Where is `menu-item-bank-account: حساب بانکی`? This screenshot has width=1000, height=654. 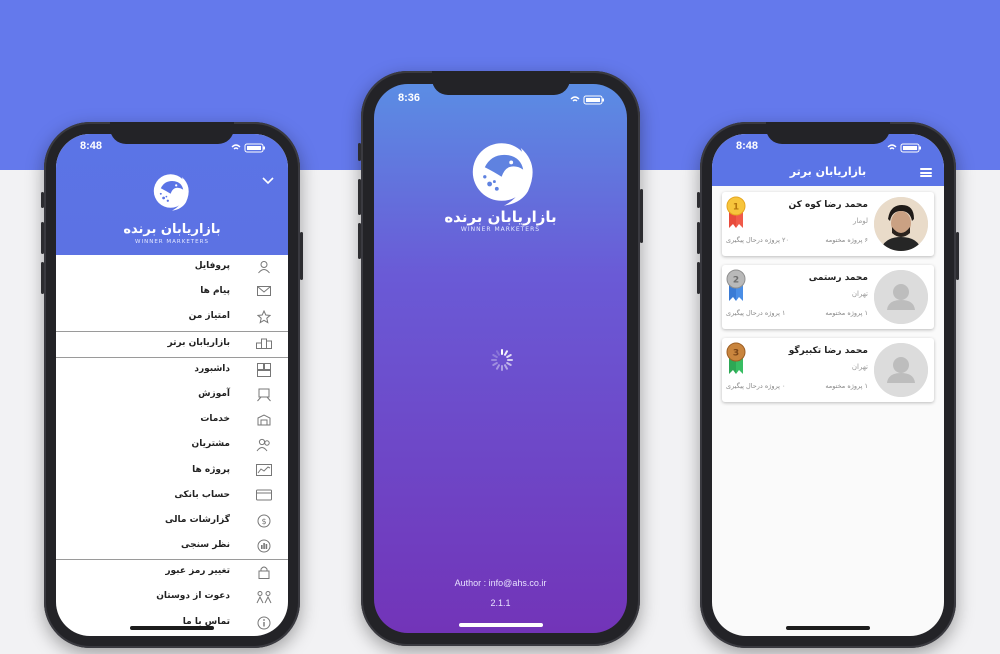 menu-item-bank-account: حساب بانکی is located at coordinates (172, 496).